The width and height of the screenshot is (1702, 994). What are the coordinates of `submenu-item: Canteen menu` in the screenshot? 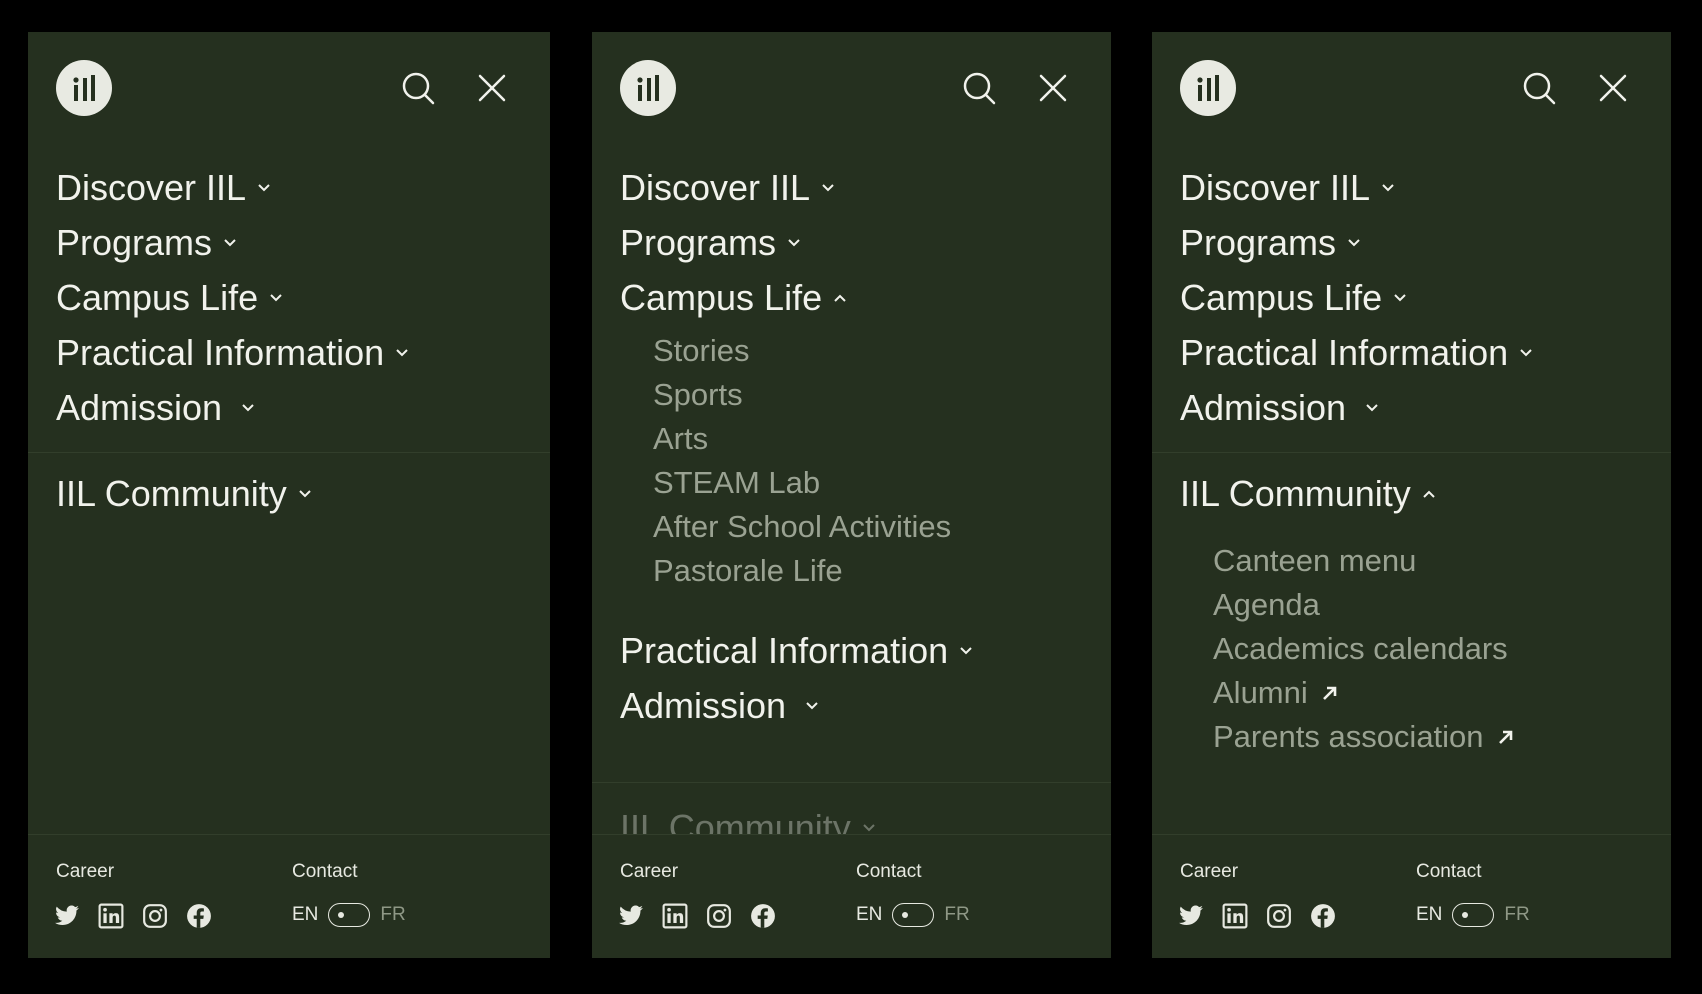 It's located at (1364, 561).